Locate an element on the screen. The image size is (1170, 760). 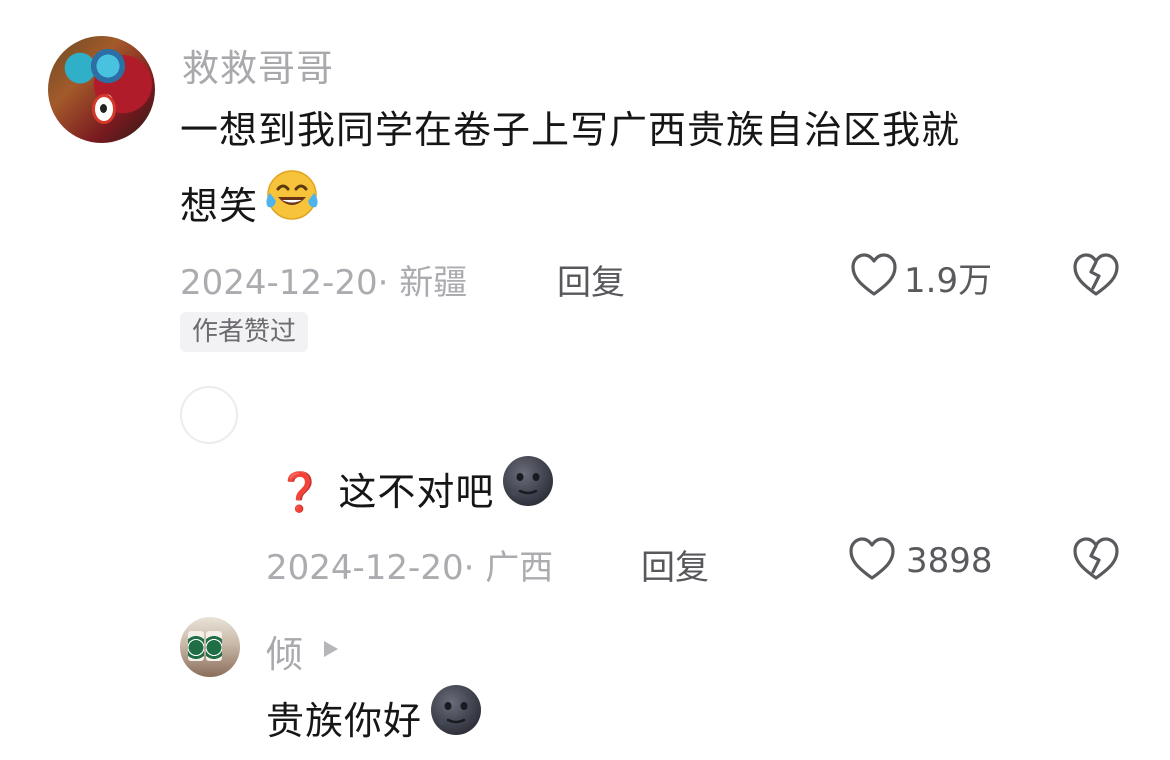
comment-dislike-button is located at coordinates (1096, 277).